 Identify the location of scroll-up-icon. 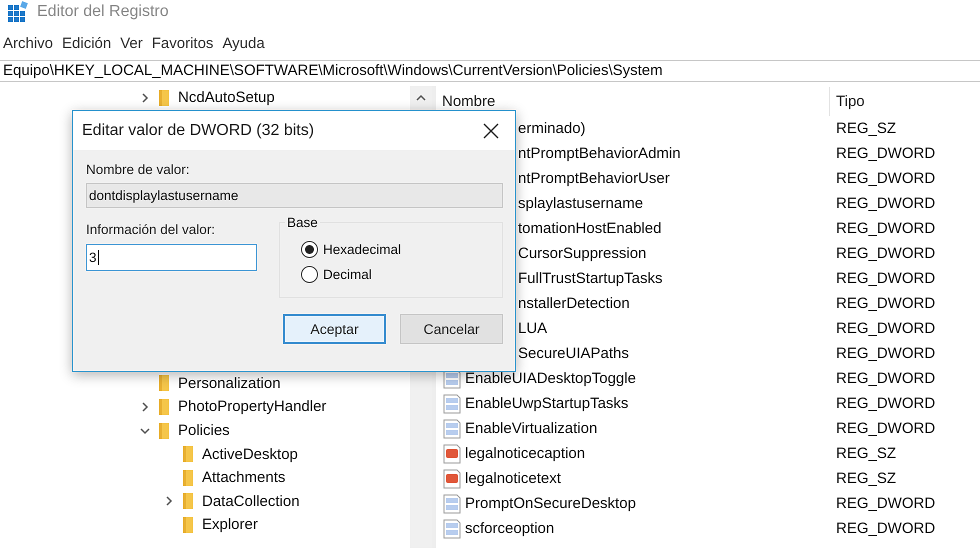
(421, 97).